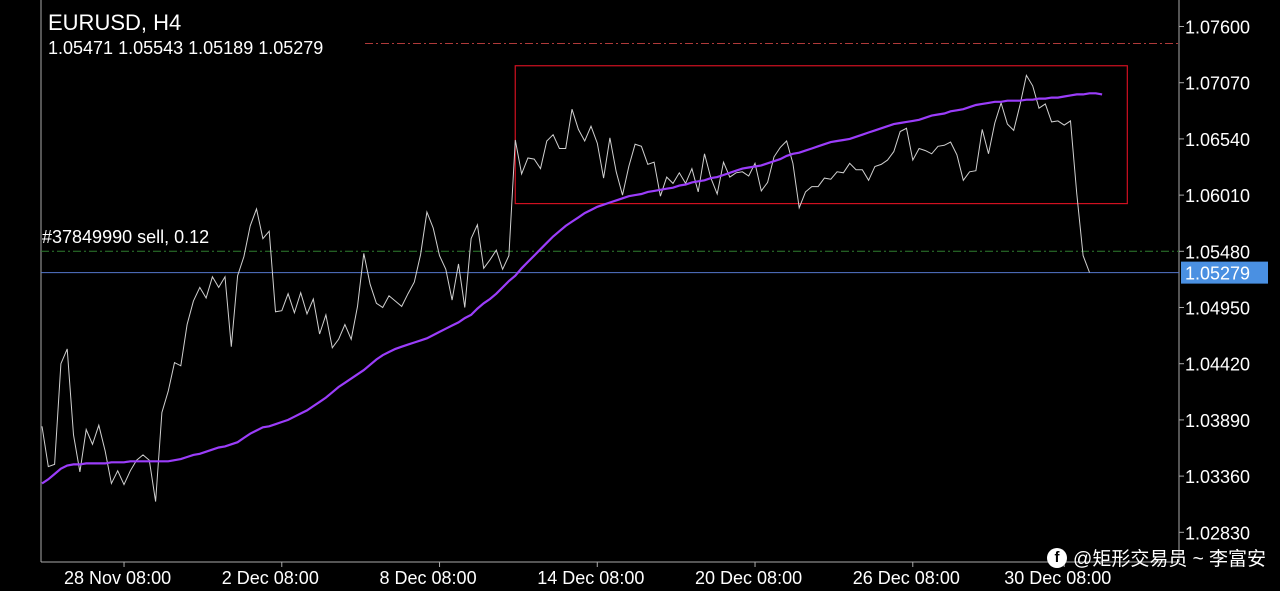 The height and width of the screenshot is (591, 1280). I want to click on x-tick-label: 14 Dec 08:00, so click(590, 578).